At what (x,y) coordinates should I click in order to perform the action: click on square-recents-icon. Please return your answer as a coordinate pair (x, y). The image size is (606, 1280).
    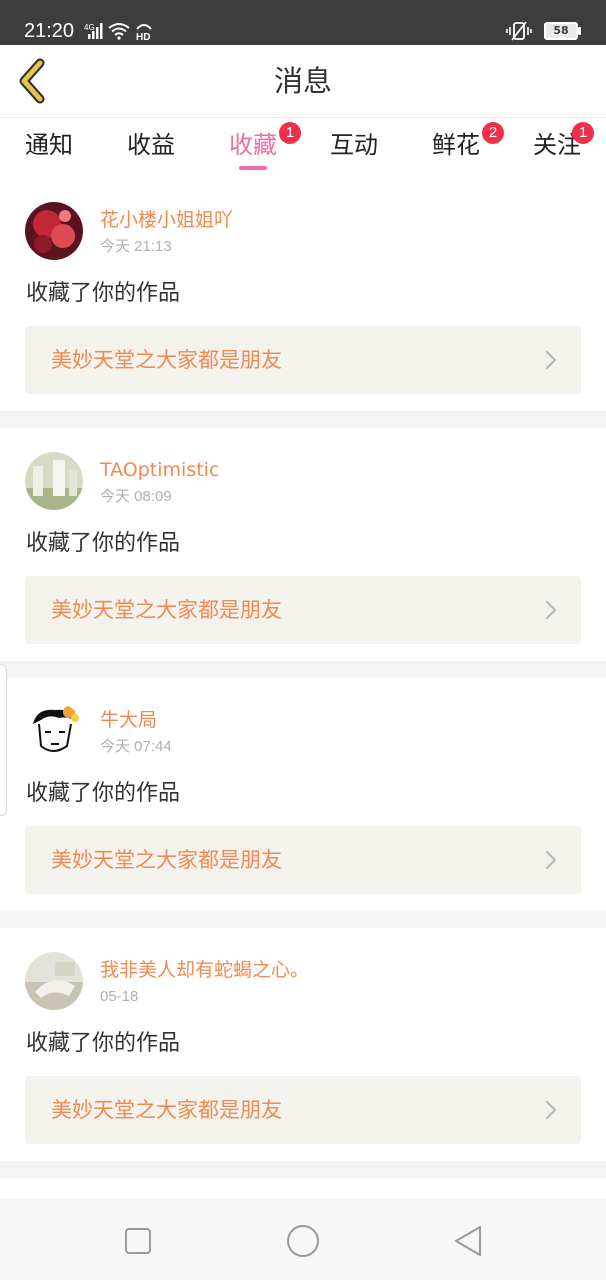
    Looking at the image, I should click on (138, 1241).